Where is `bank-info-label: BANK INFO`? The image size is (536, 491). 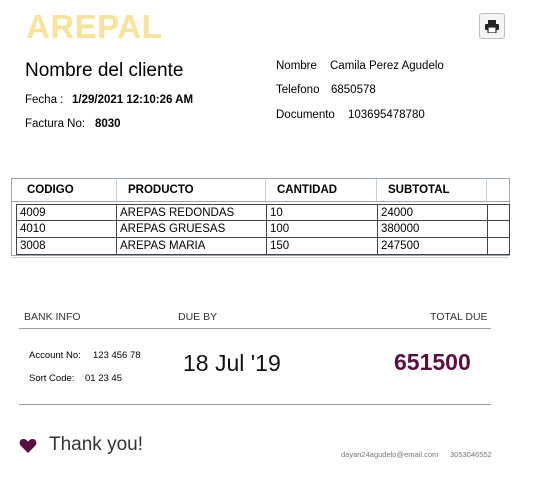 bank-info-label: BANK INFO is located at coordinates (52, 317).